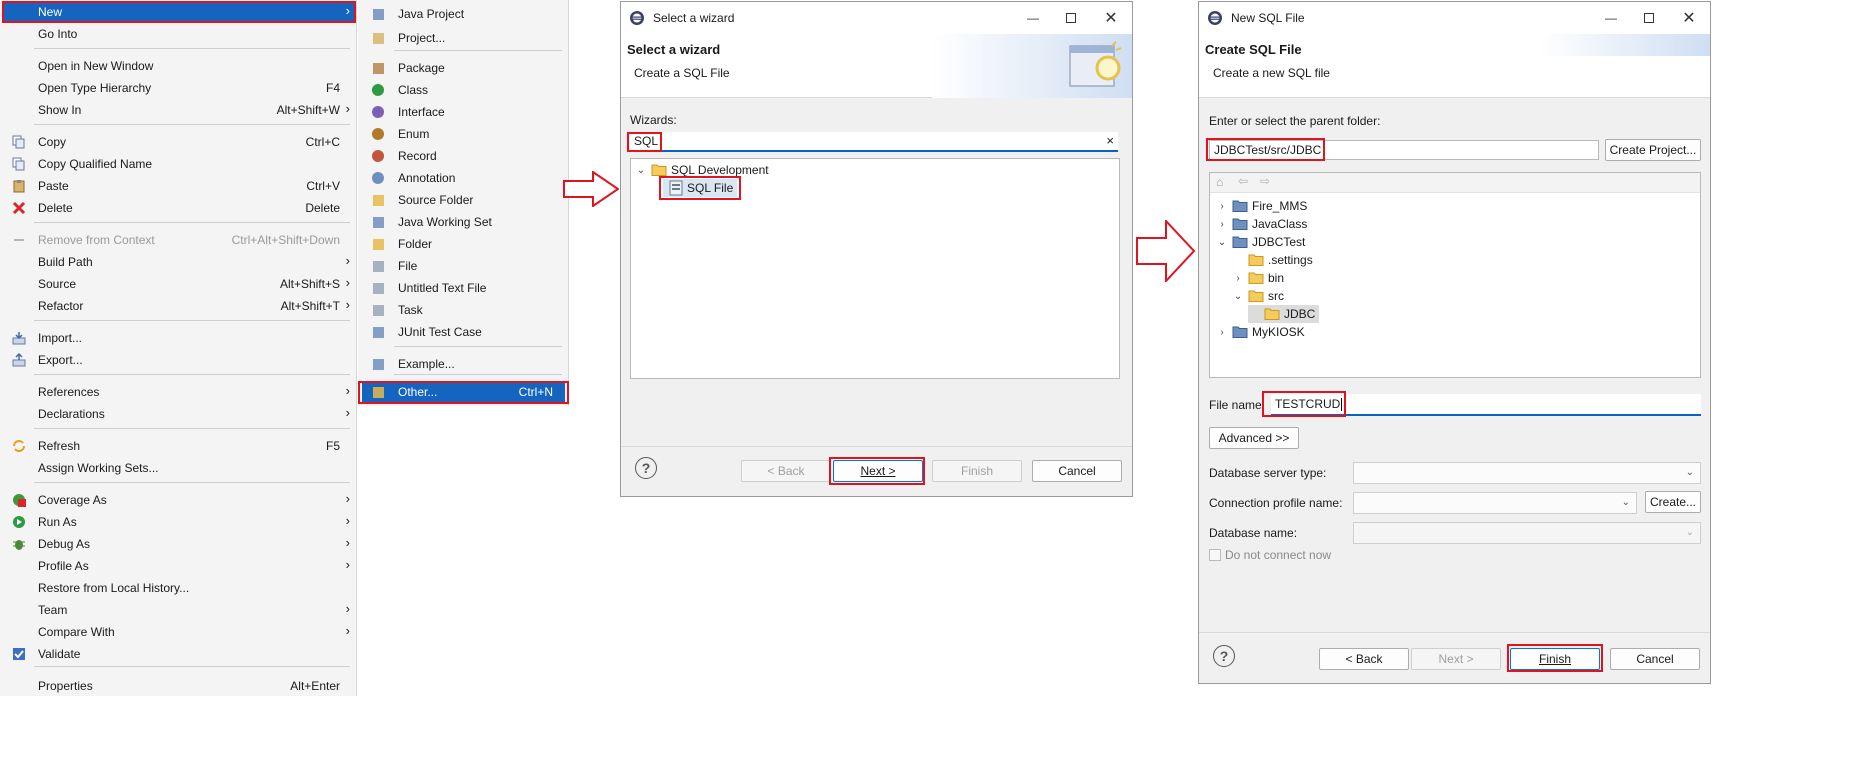  I want to click on menu-item-show-in: Show In Alt+Shift+W ›, so click(179, 110).